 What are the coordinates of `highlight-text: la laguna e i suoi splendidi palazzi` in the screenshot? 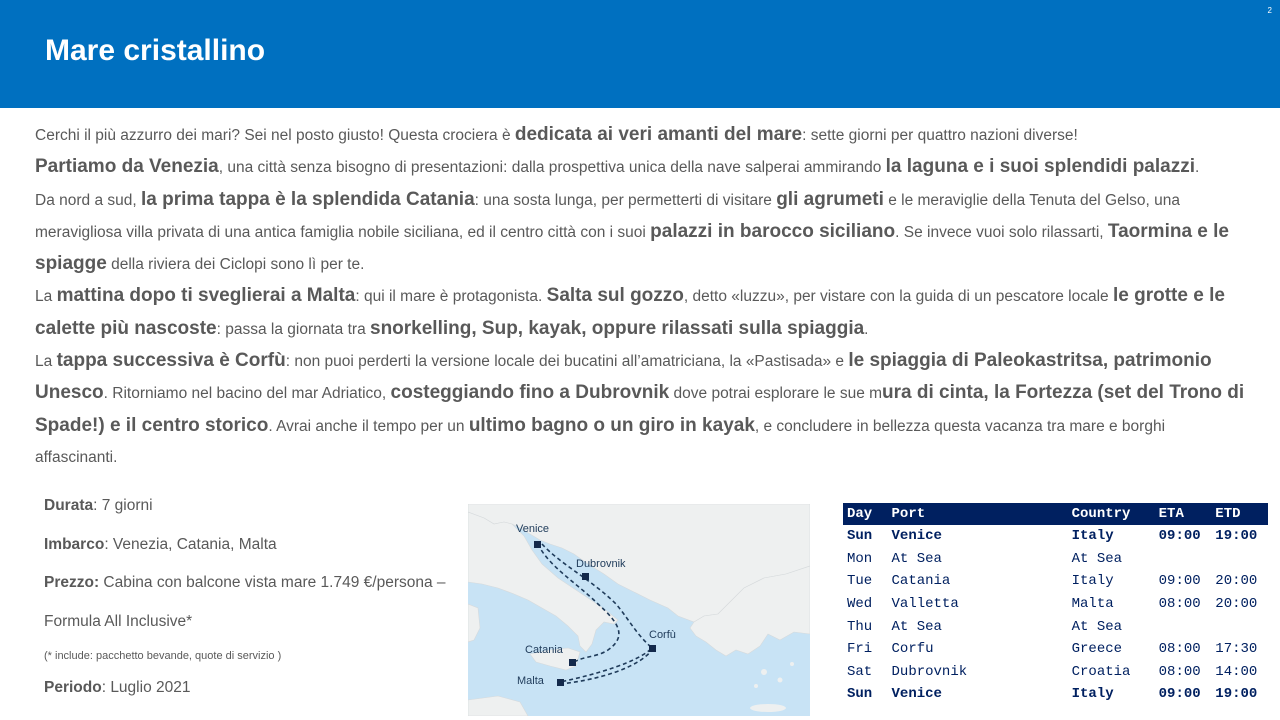 It's located at (1040, 167).